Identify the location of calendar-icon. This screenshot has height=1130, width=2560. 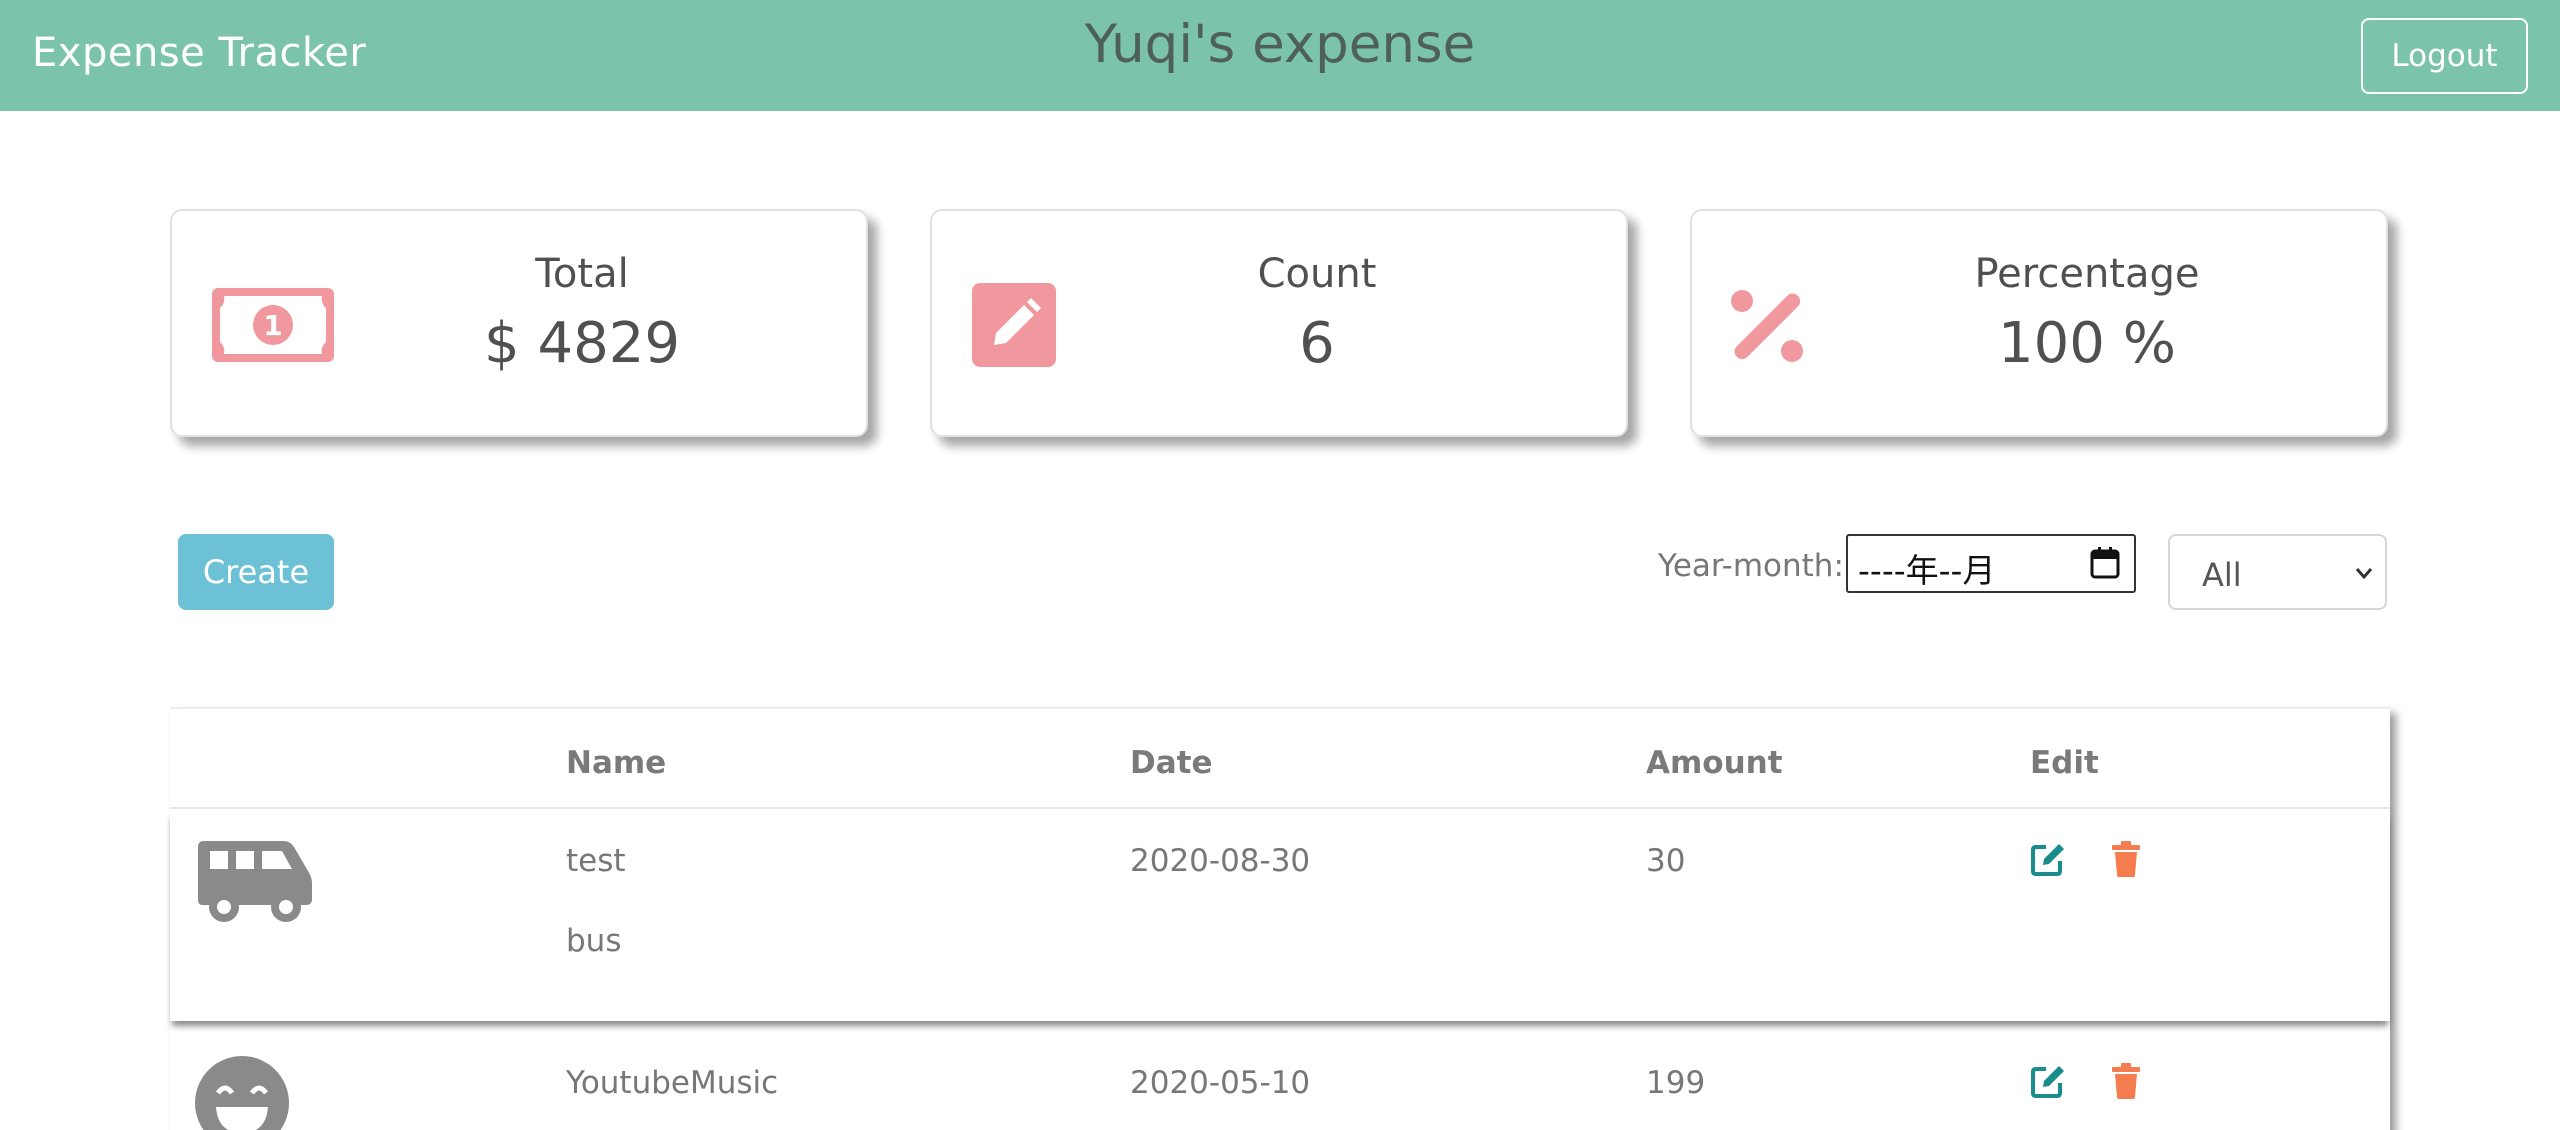
(2105, 563).